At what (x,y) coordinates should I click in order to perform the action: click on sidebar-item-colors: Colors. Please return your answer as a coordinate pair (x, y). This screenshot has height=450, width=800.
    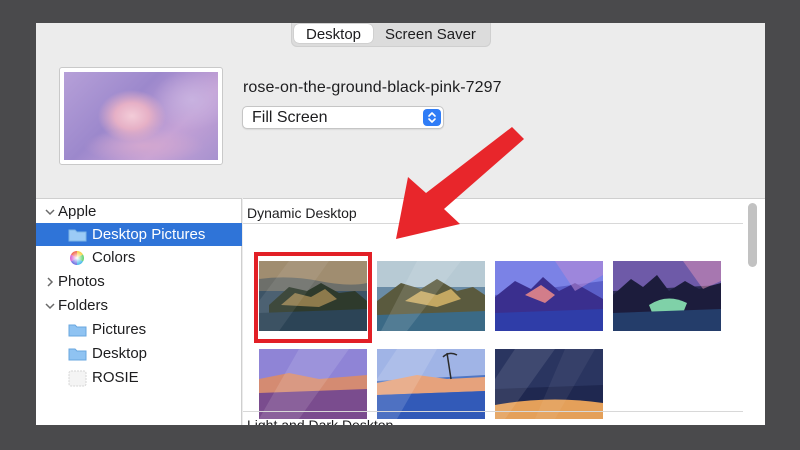
    Looking at the image, I should click on (139, 257).